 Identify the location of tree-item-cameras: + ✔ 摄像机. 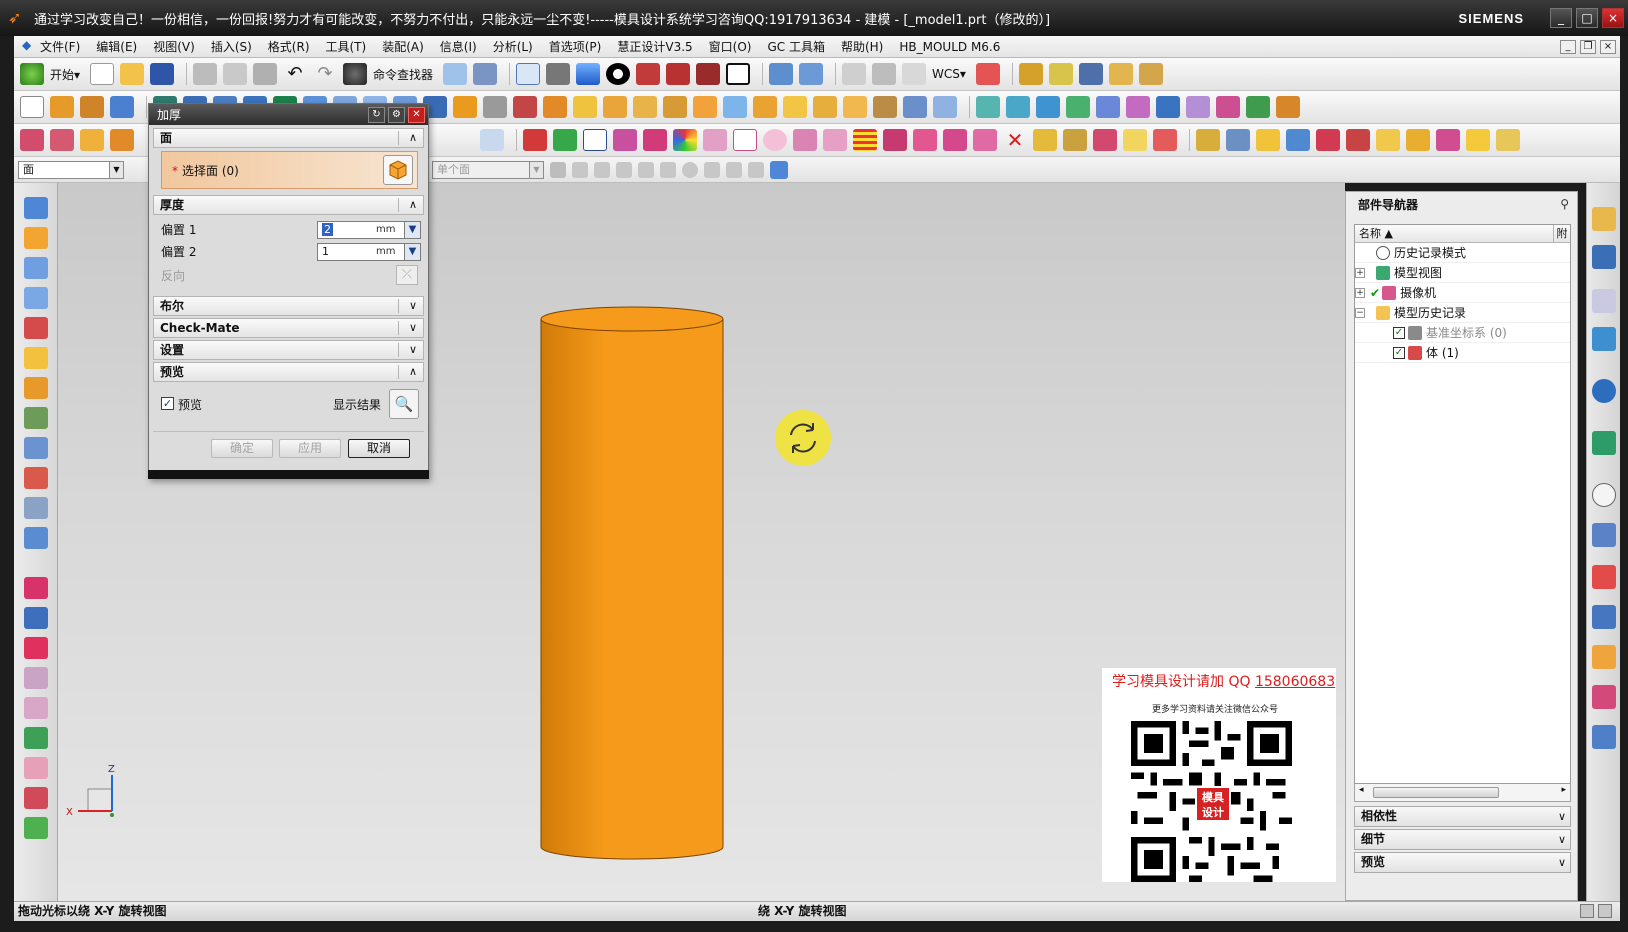
(1462, 293).